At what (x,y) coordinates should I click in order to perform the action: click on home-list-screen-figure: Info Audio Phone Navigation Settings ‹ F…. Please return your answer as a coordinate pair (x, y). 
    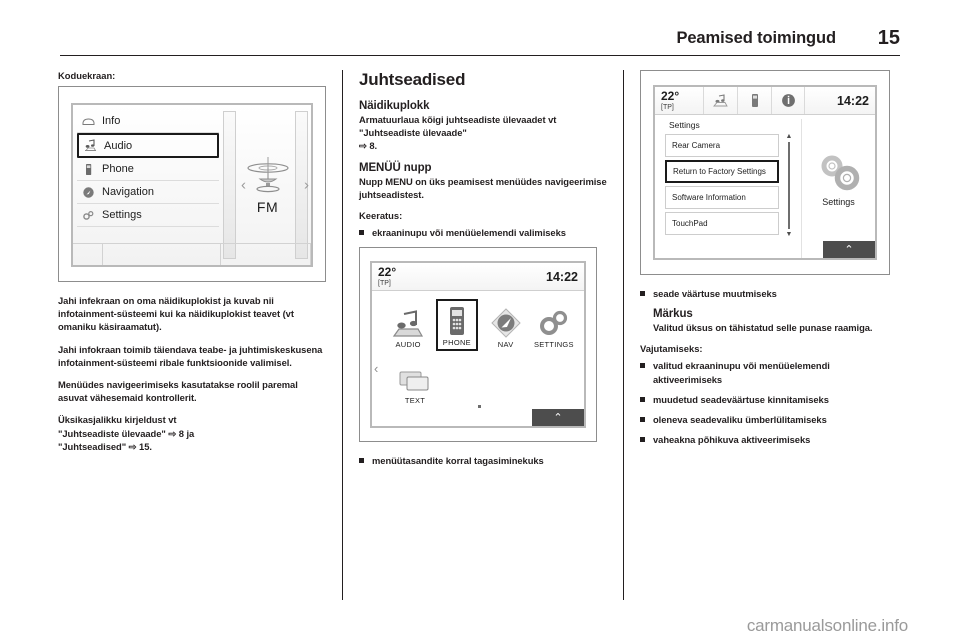
    Looking at the image, I should click on (192, 184).